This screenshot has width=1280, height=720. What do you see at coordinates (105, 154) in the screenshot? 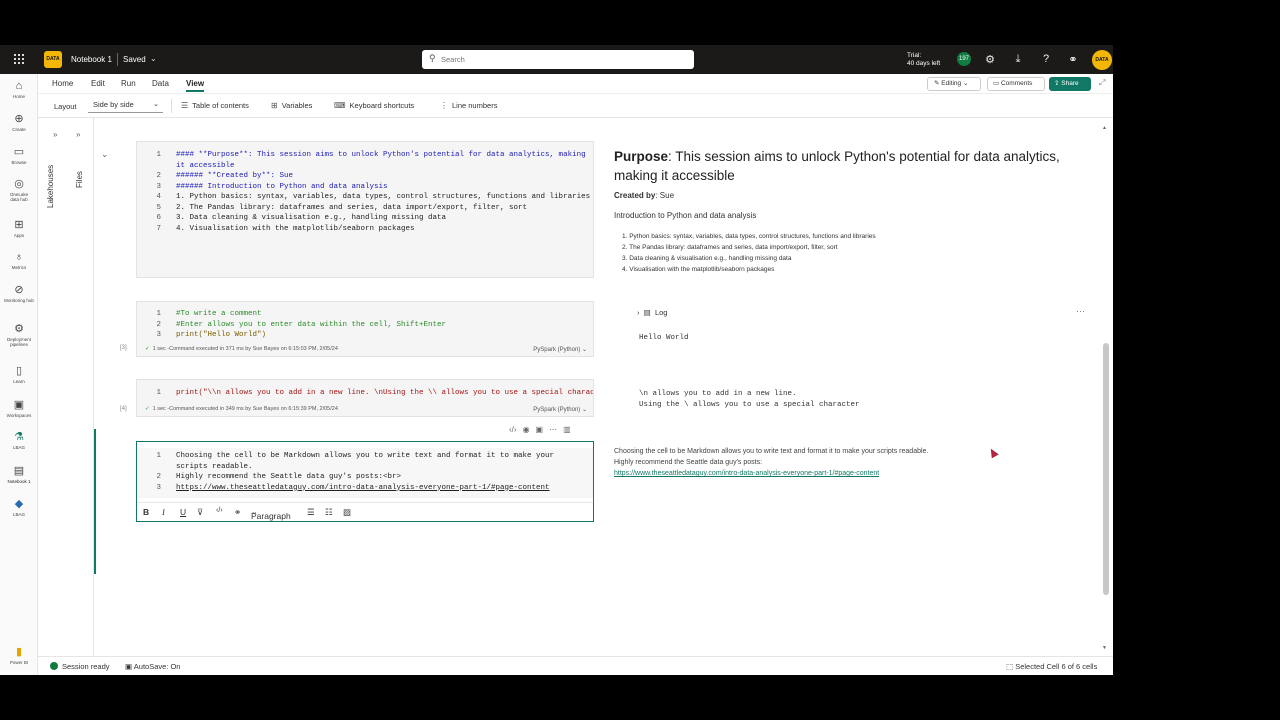
I see `collapse-cell-icon: ⌄` at bounding box center [105, 154].